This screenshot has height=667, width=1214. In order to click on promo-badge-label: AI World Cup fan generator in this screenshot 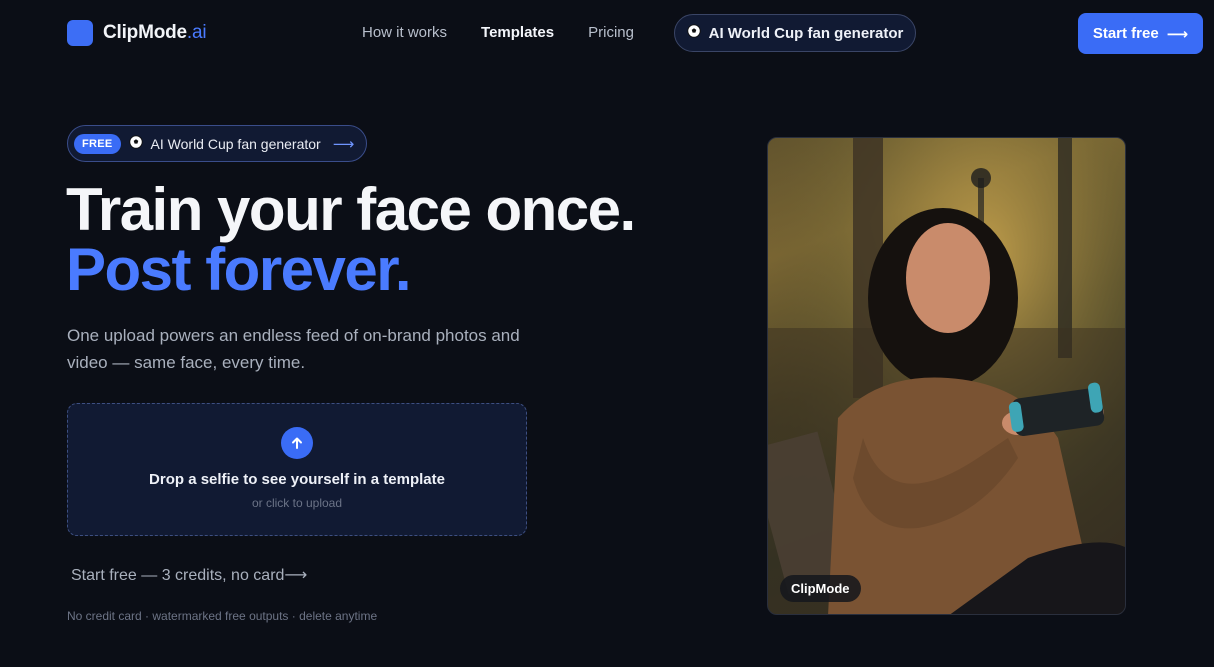, I will do `click(235, 143)`.